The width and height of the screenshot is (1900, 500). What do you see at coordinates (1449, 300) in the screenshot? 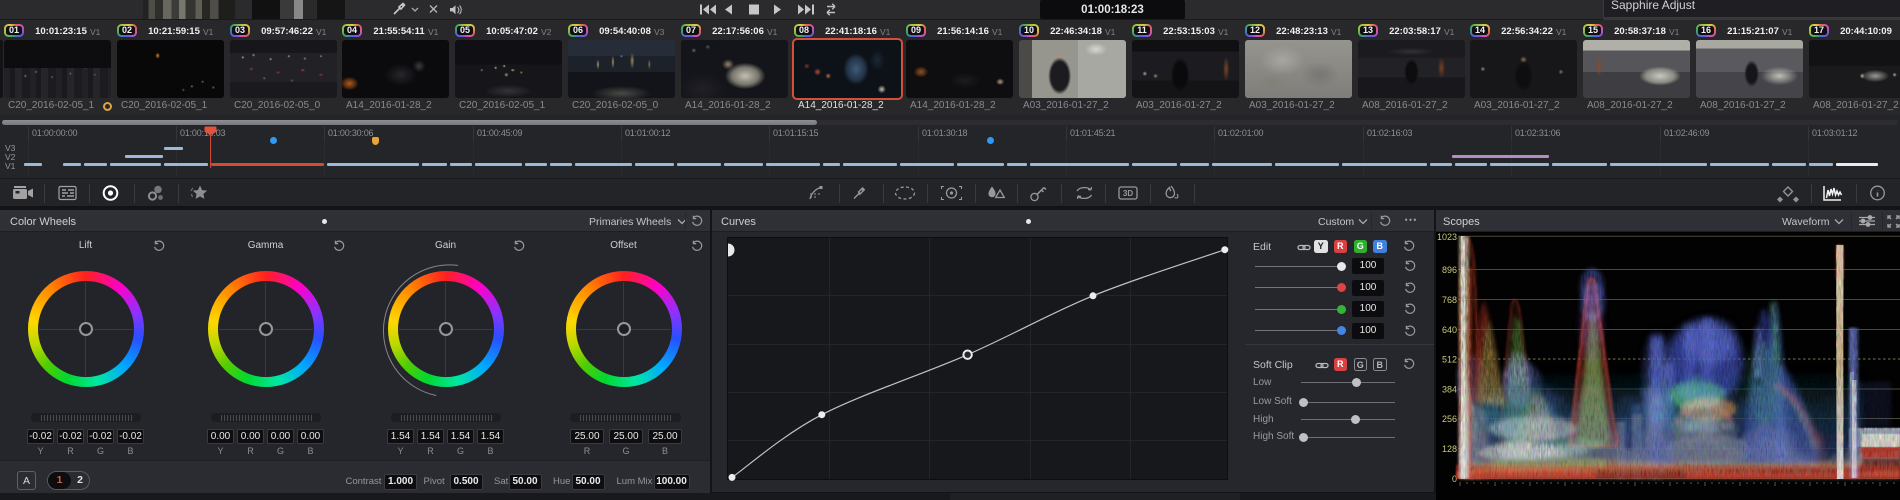
I see `svg-text: 768` at bounding box center [1449, 300].